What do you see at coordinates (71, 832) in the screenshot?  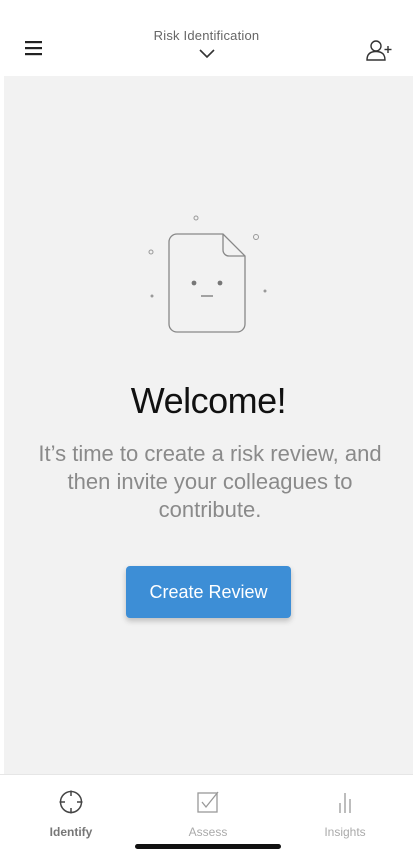 I see `tab-identify-label: Identify` at bounding box center [71, 832].